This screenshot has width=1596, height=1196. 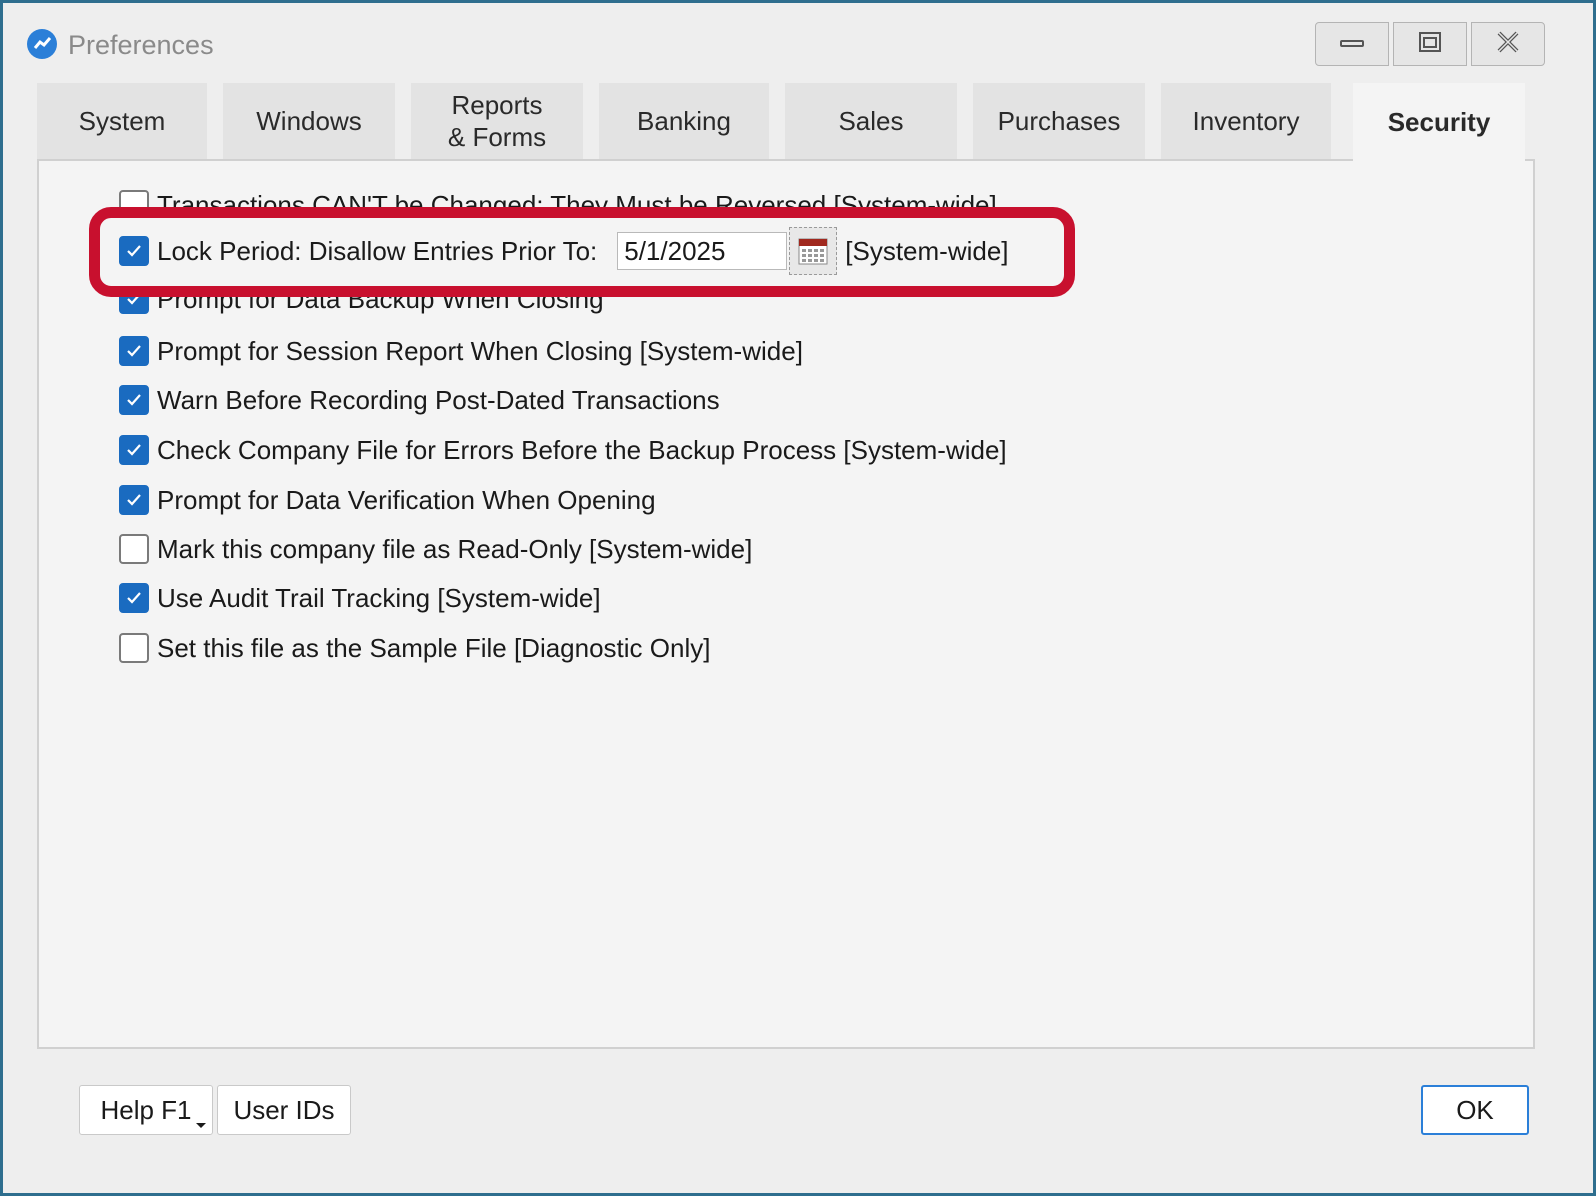 I want to click on tab-sales: Sales, so click(x=871, y=121).